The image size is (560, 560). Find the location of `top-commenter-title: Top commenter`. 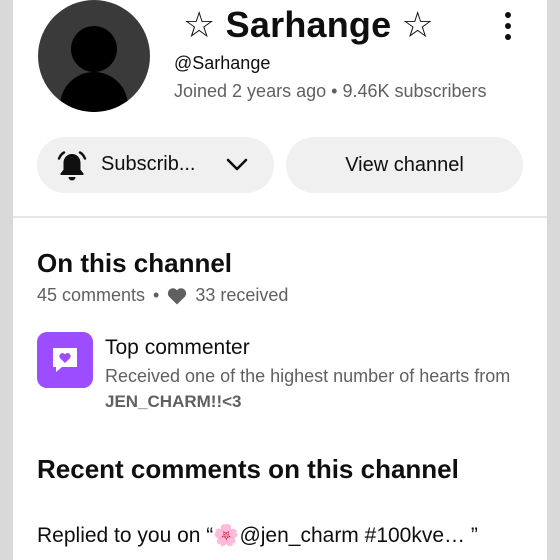

top-commenter-title: Top commenter is located at coordinates (177, 347).